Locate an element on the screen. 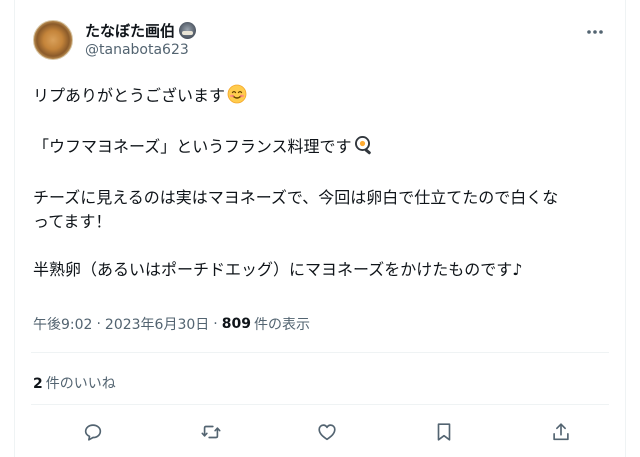  tweet-header: たなぼた画伯 @tanabota623 is located at coordinates (323, 40).